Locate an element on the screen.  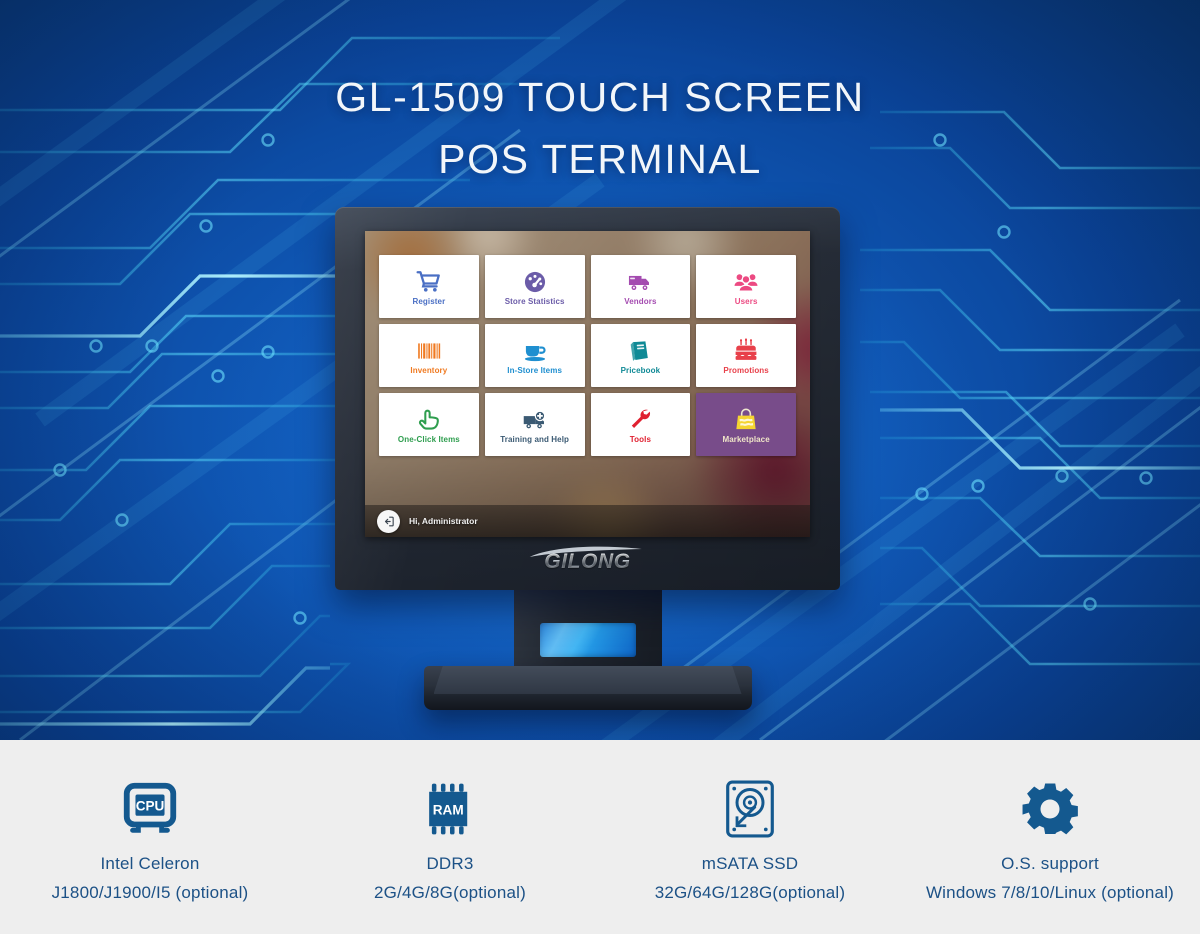
speedometer-icon is located at coordinates (535, 281).